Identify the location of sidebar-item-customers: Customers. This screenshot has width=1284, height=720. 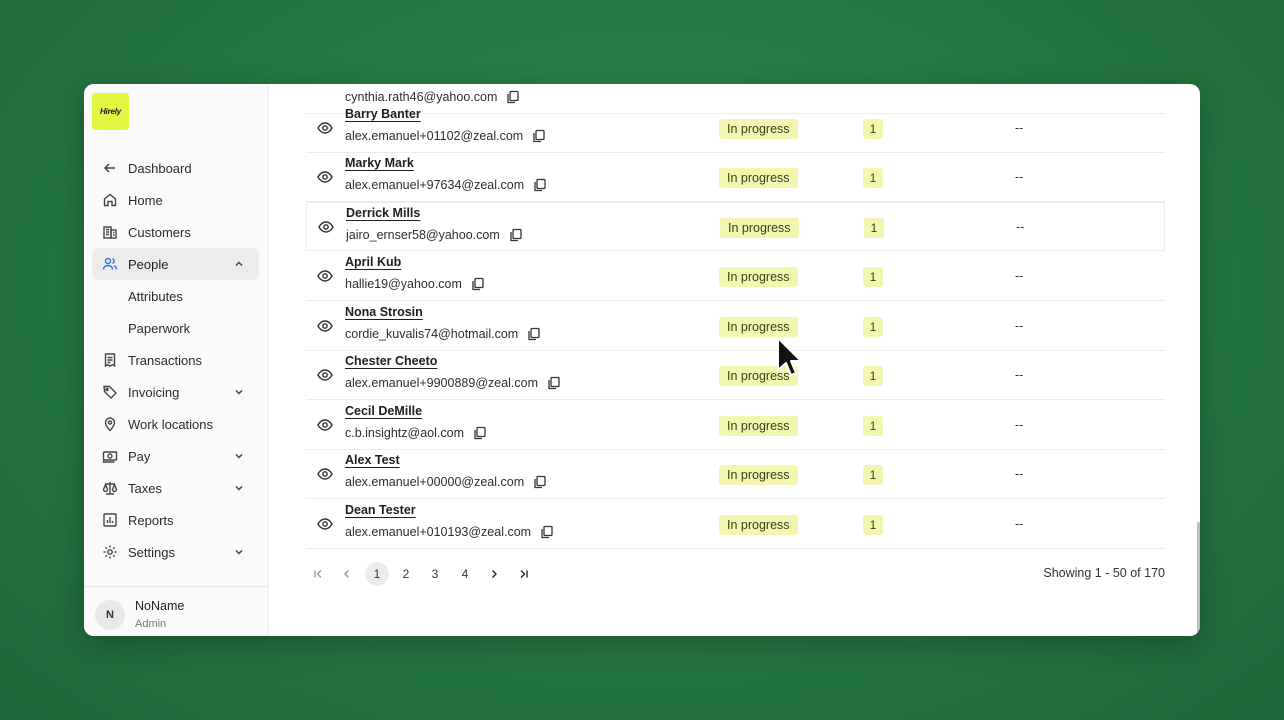
(175, 232).